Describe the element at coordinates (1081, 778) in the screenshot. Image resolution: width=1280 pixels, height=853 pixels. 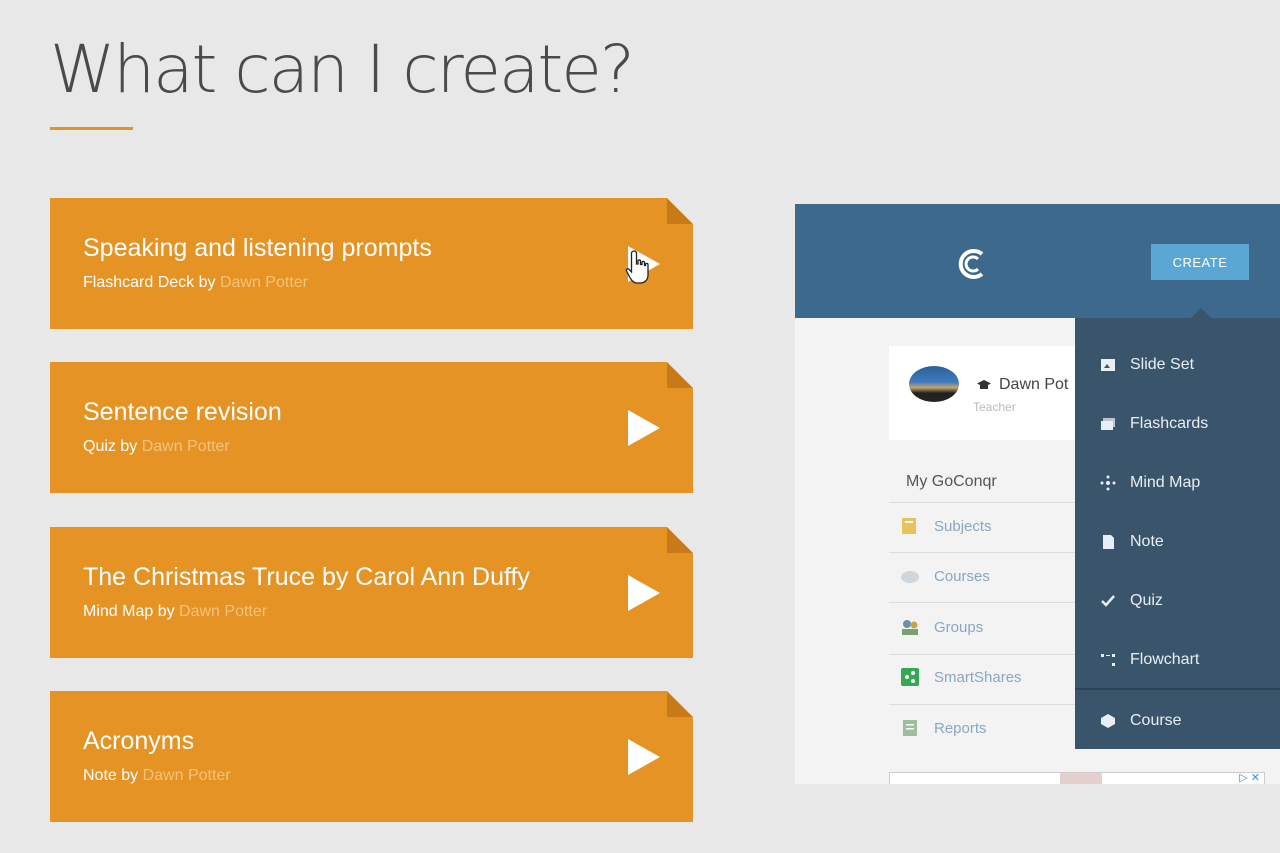
I see `ad-thumbnail` at that location.